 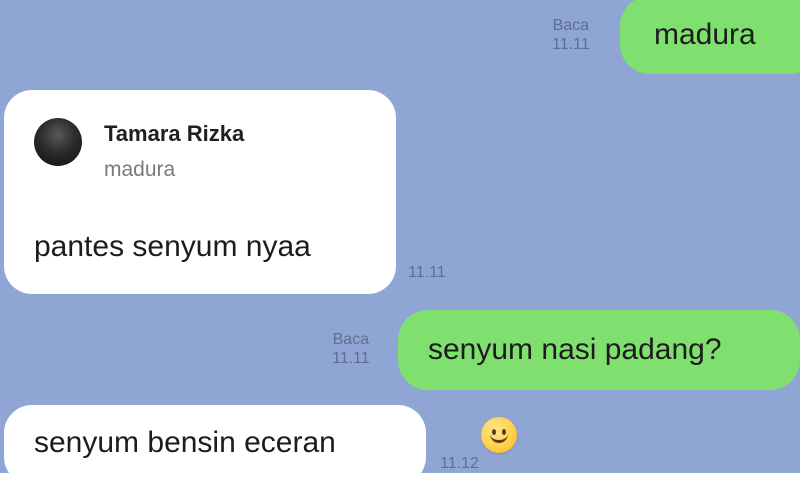 I want to click on avatar, so click(x=58, y=142).